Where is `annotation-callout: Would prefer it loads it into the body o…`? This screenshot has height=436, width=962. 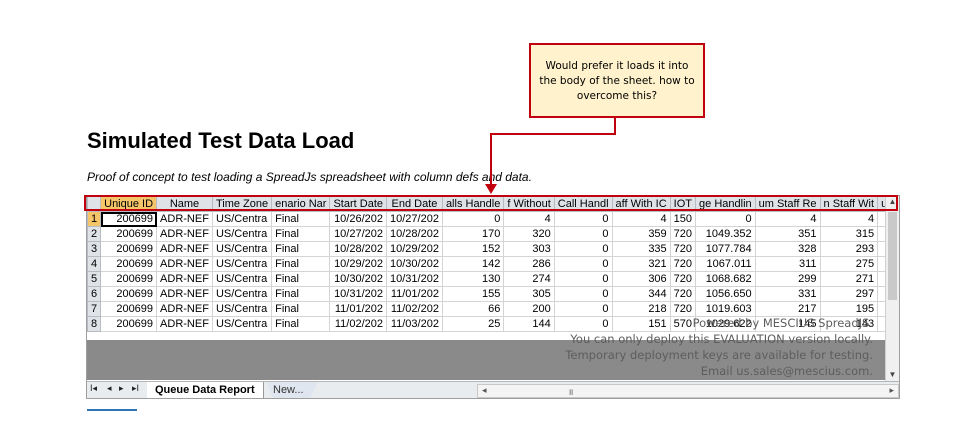
annotation-callout: Would prefer it loads it into the body o… is located at coordinates (617, 80).